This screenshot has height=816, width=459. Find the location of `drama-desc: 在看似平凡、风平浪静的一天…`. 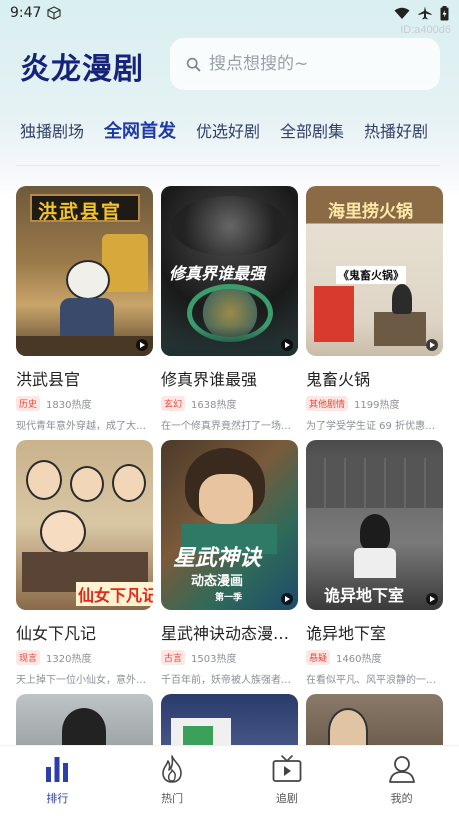

drama-desc: 在看似平凡、风平浪静的一天… is located at coordinates (374, 680).